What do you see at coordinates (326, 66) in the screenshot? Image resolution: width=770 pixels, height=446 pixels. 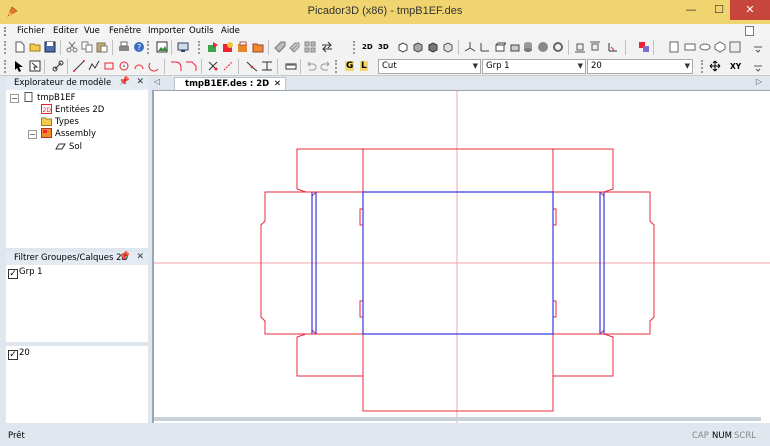 I see `redo-icon` at bounding box center [326, 66].